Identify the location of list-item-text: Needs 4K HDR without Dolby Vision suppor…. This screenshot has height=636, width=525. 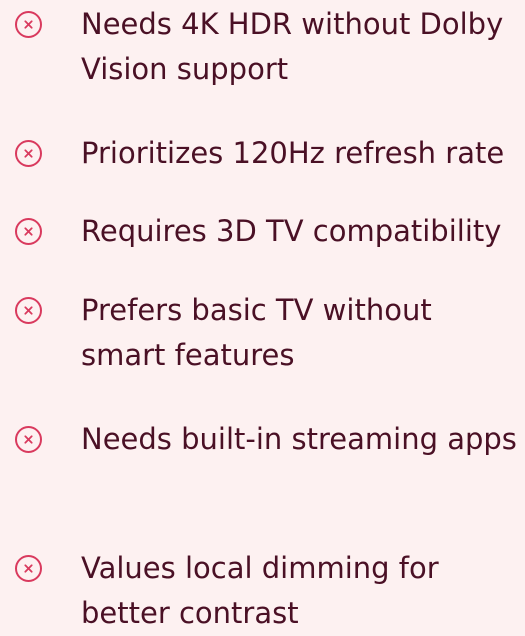
(292, 46).